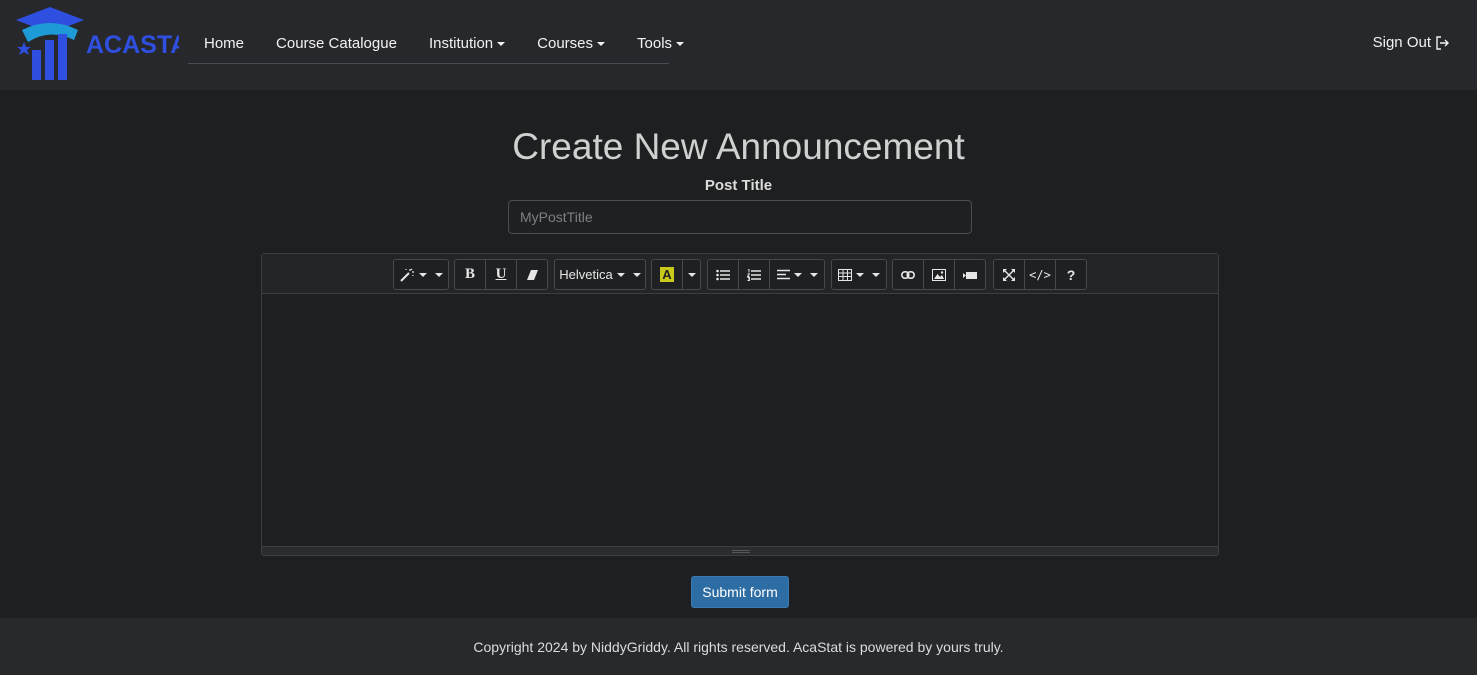 This screenshot has width=1477, height=675. I want to click on video-icon, so click(970, 275).